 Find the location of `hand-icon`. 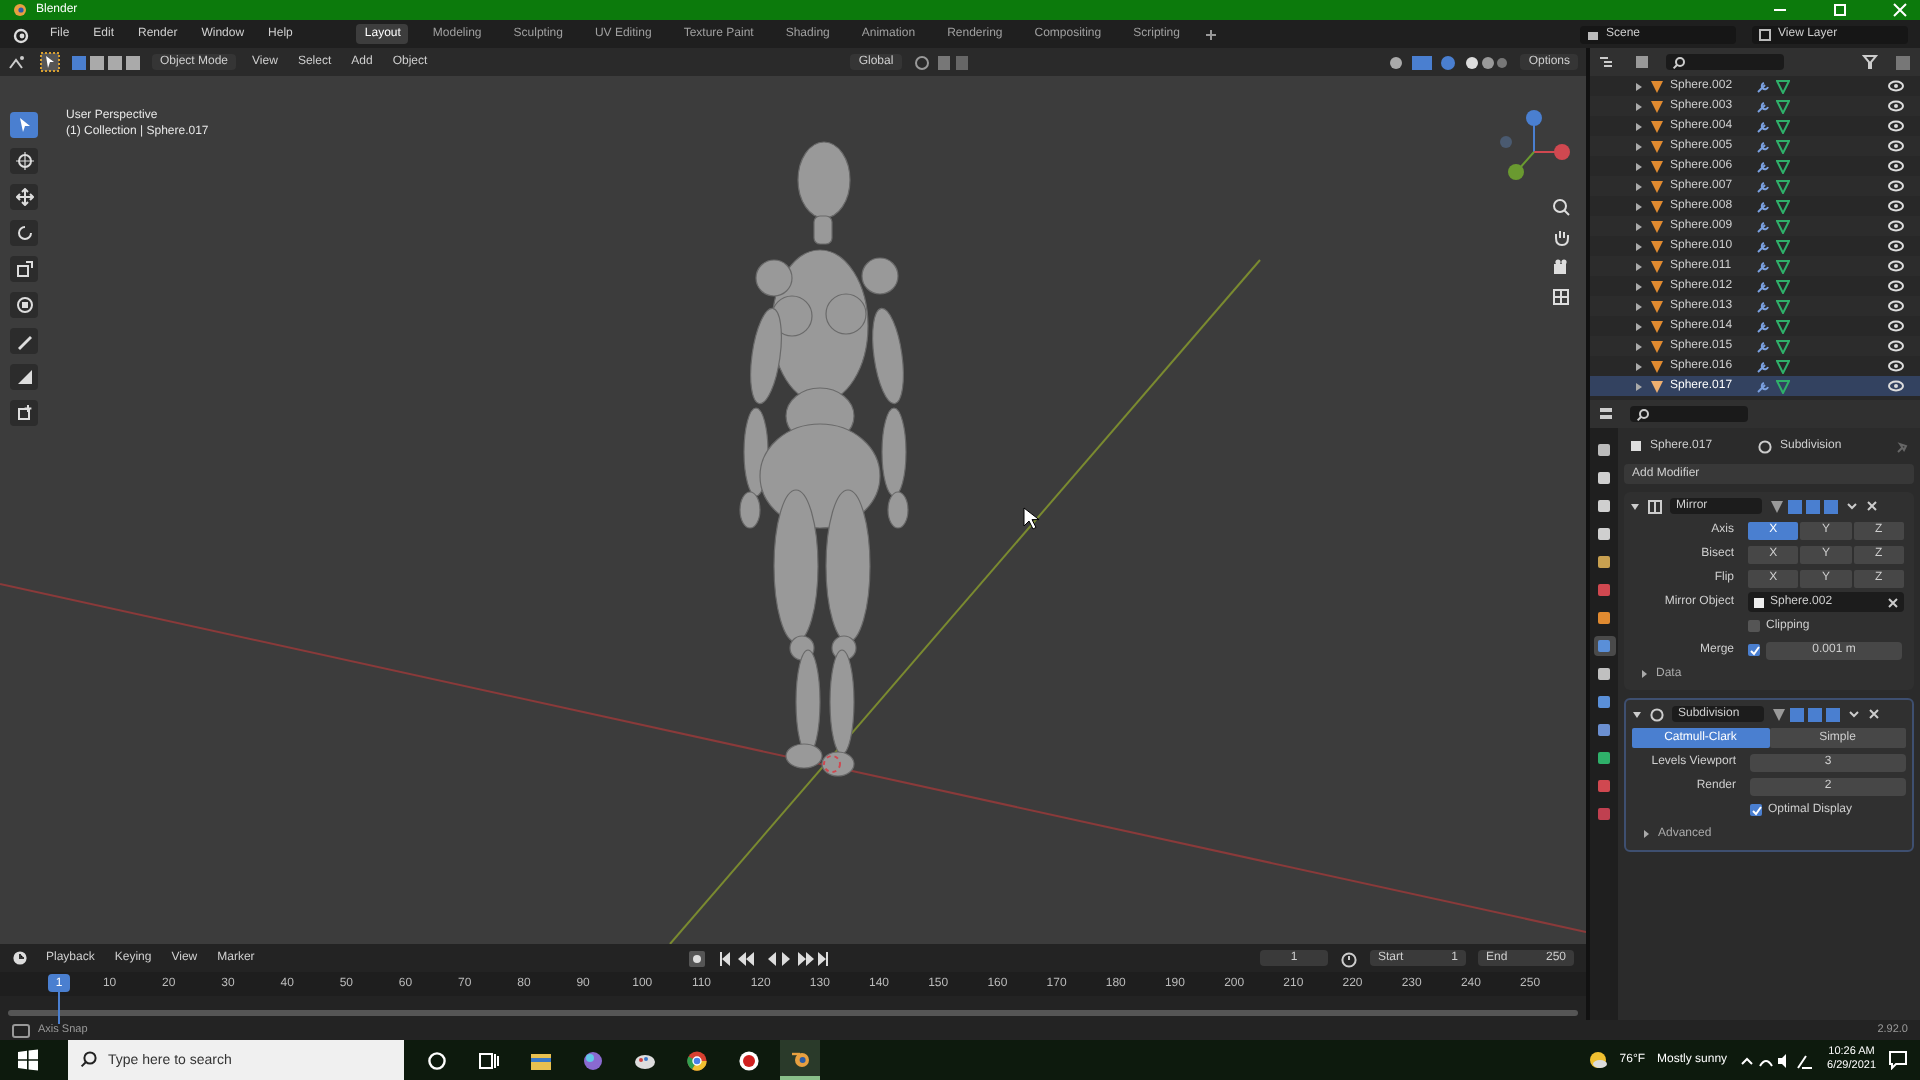

hand-icon is located at coordinates (1561, 237).